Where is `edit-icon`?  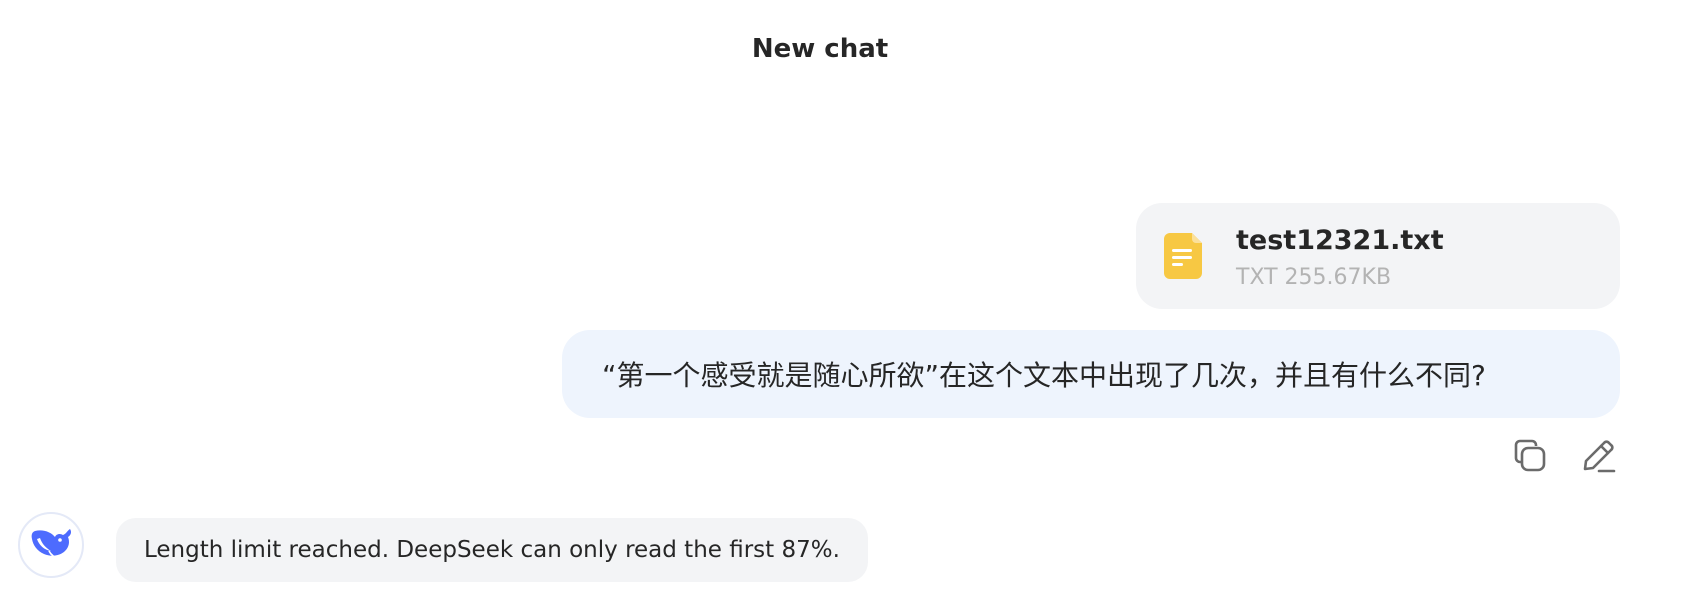
edit-icon is located at coordinates (1598, 458).